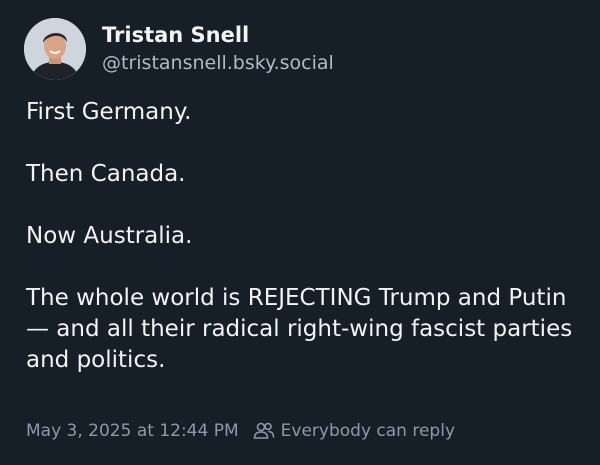 The width and height of the screenshot is (600, 465). I want to click on reply-setting-label: Everybody can reply, so click(368, 431).